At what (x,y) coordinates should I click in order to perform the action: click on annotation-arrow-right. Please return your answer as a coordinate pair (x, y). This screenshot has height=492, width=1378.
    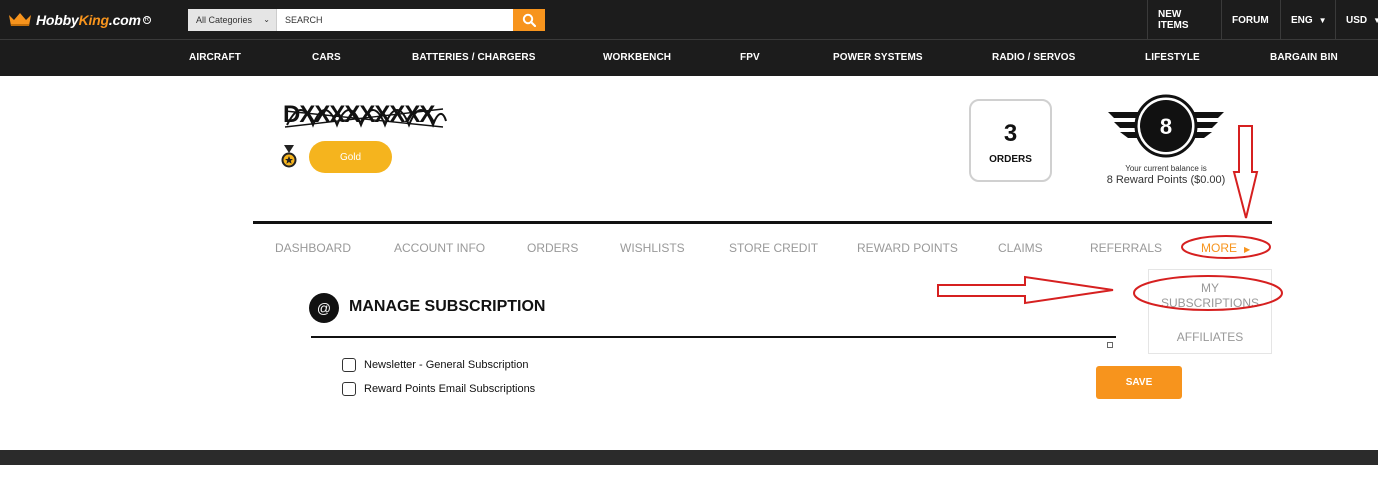
    Looking at the image, I should click on (1025, 290).